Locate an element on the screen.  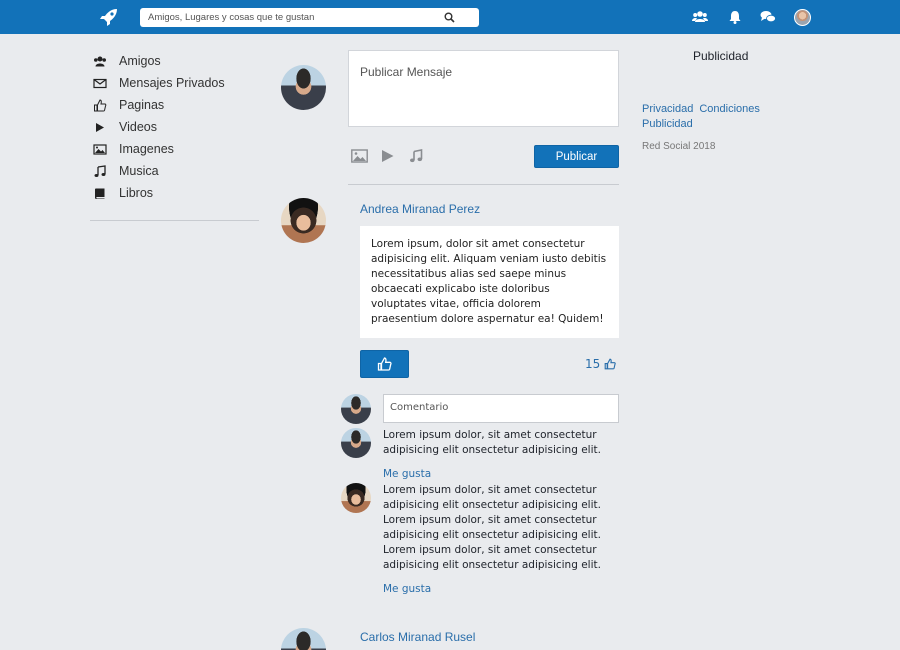
bell-icon is located at coordinates (735, 17).